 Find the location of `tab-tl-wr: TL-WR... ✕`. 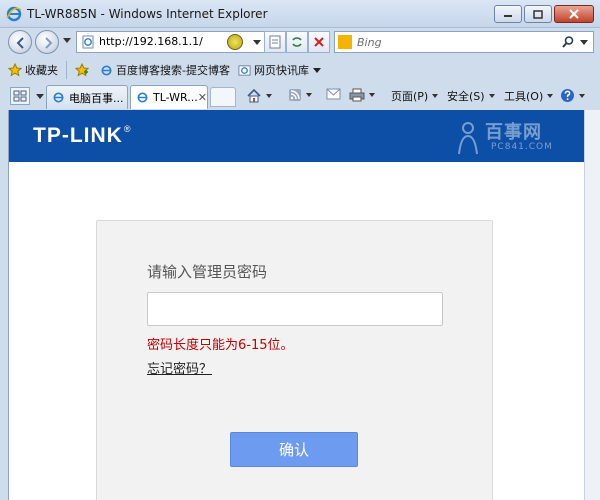

tab-tl-wr: TL-WR... ✕ is located at coordinates (169, 97).